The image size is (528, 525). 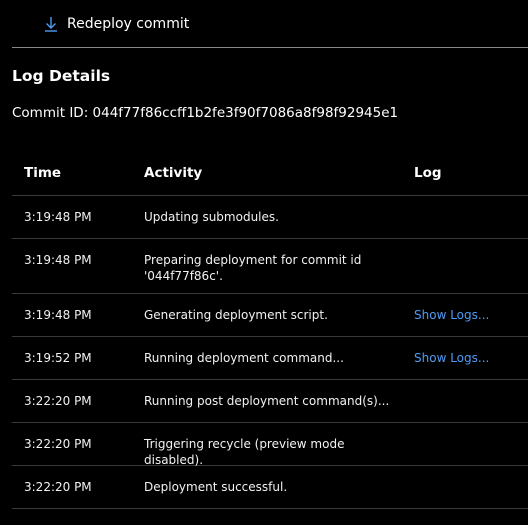 I want to click on table-header: Time Activity Log, so click(x=270, y=174).